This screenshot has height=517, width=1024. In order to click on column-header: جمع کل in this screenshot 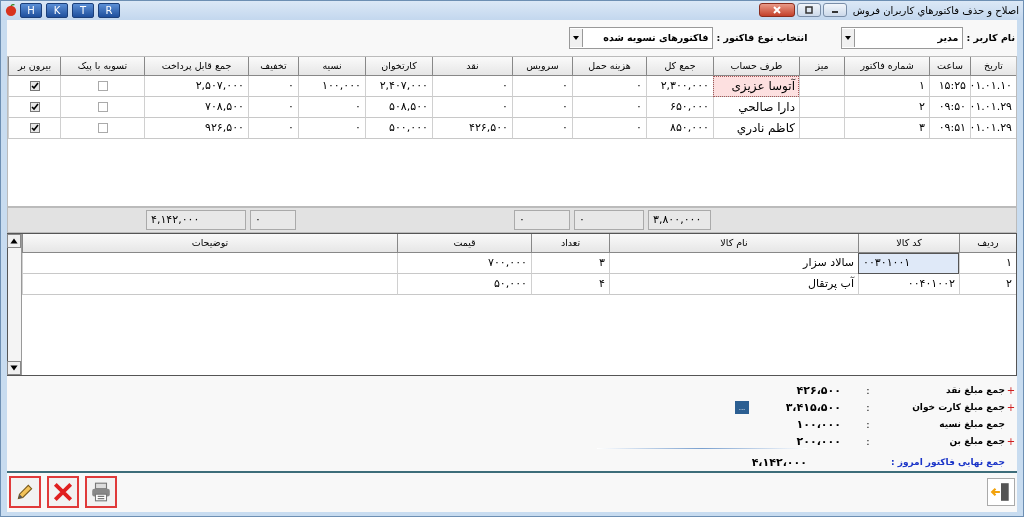, I will do `click(679, 66)`.